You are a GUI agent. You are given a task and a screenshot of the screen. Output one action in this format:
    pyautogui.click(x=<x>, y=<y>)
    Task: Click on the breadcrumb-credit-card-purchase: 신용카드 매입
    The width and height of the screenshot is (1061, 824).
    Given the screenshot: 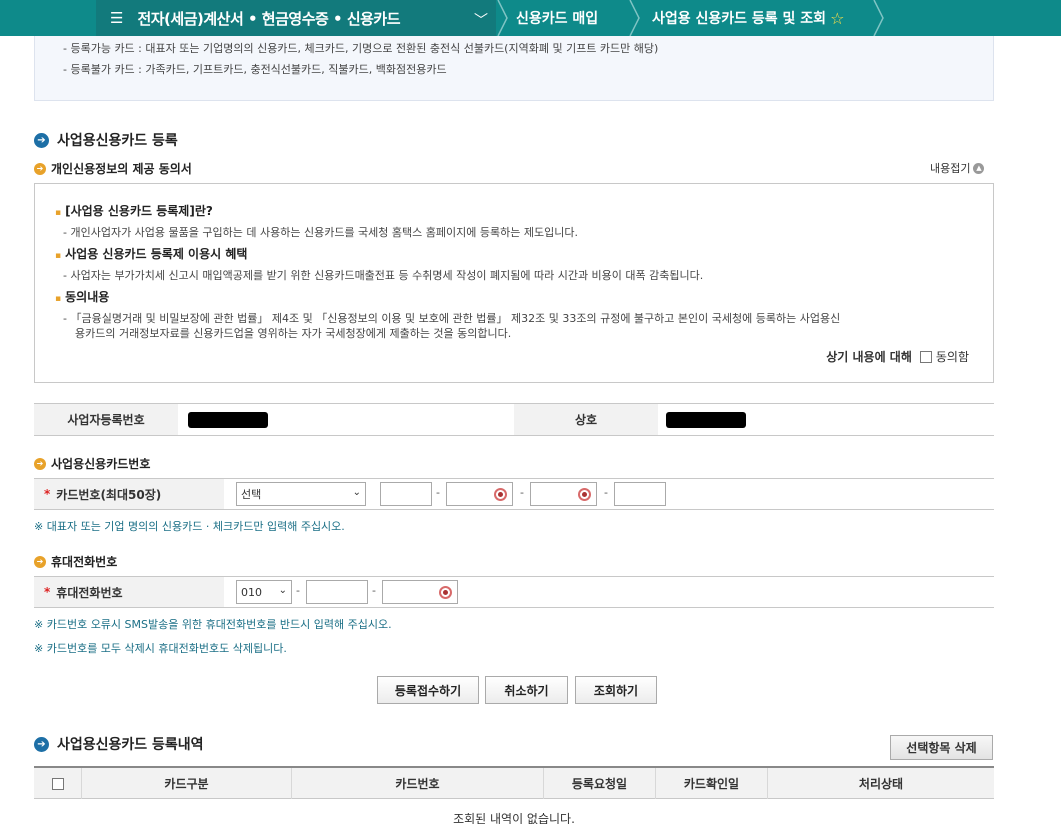 What is the action you would take?
    pyautogui.click(x=557, y=18)
    